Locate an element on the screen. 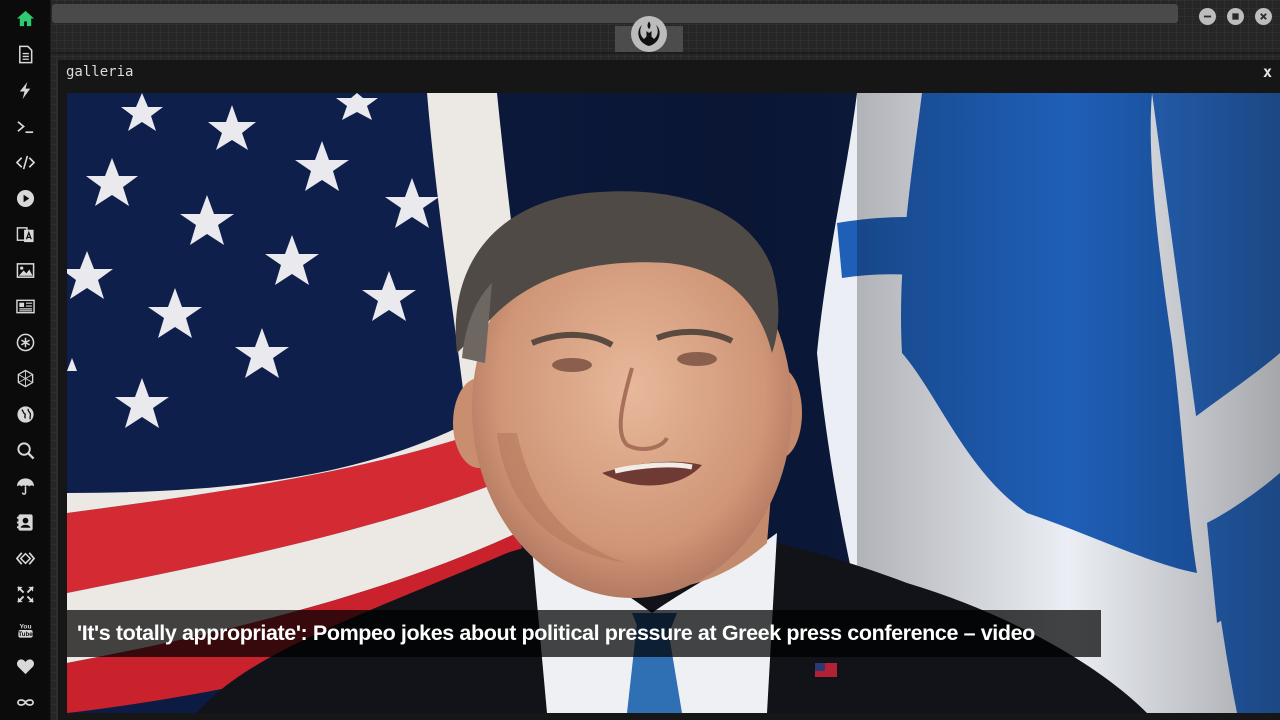 Image resolution: width=1280 pixels, height=720 pixels. play-icon is located at coordinates (25, 198).